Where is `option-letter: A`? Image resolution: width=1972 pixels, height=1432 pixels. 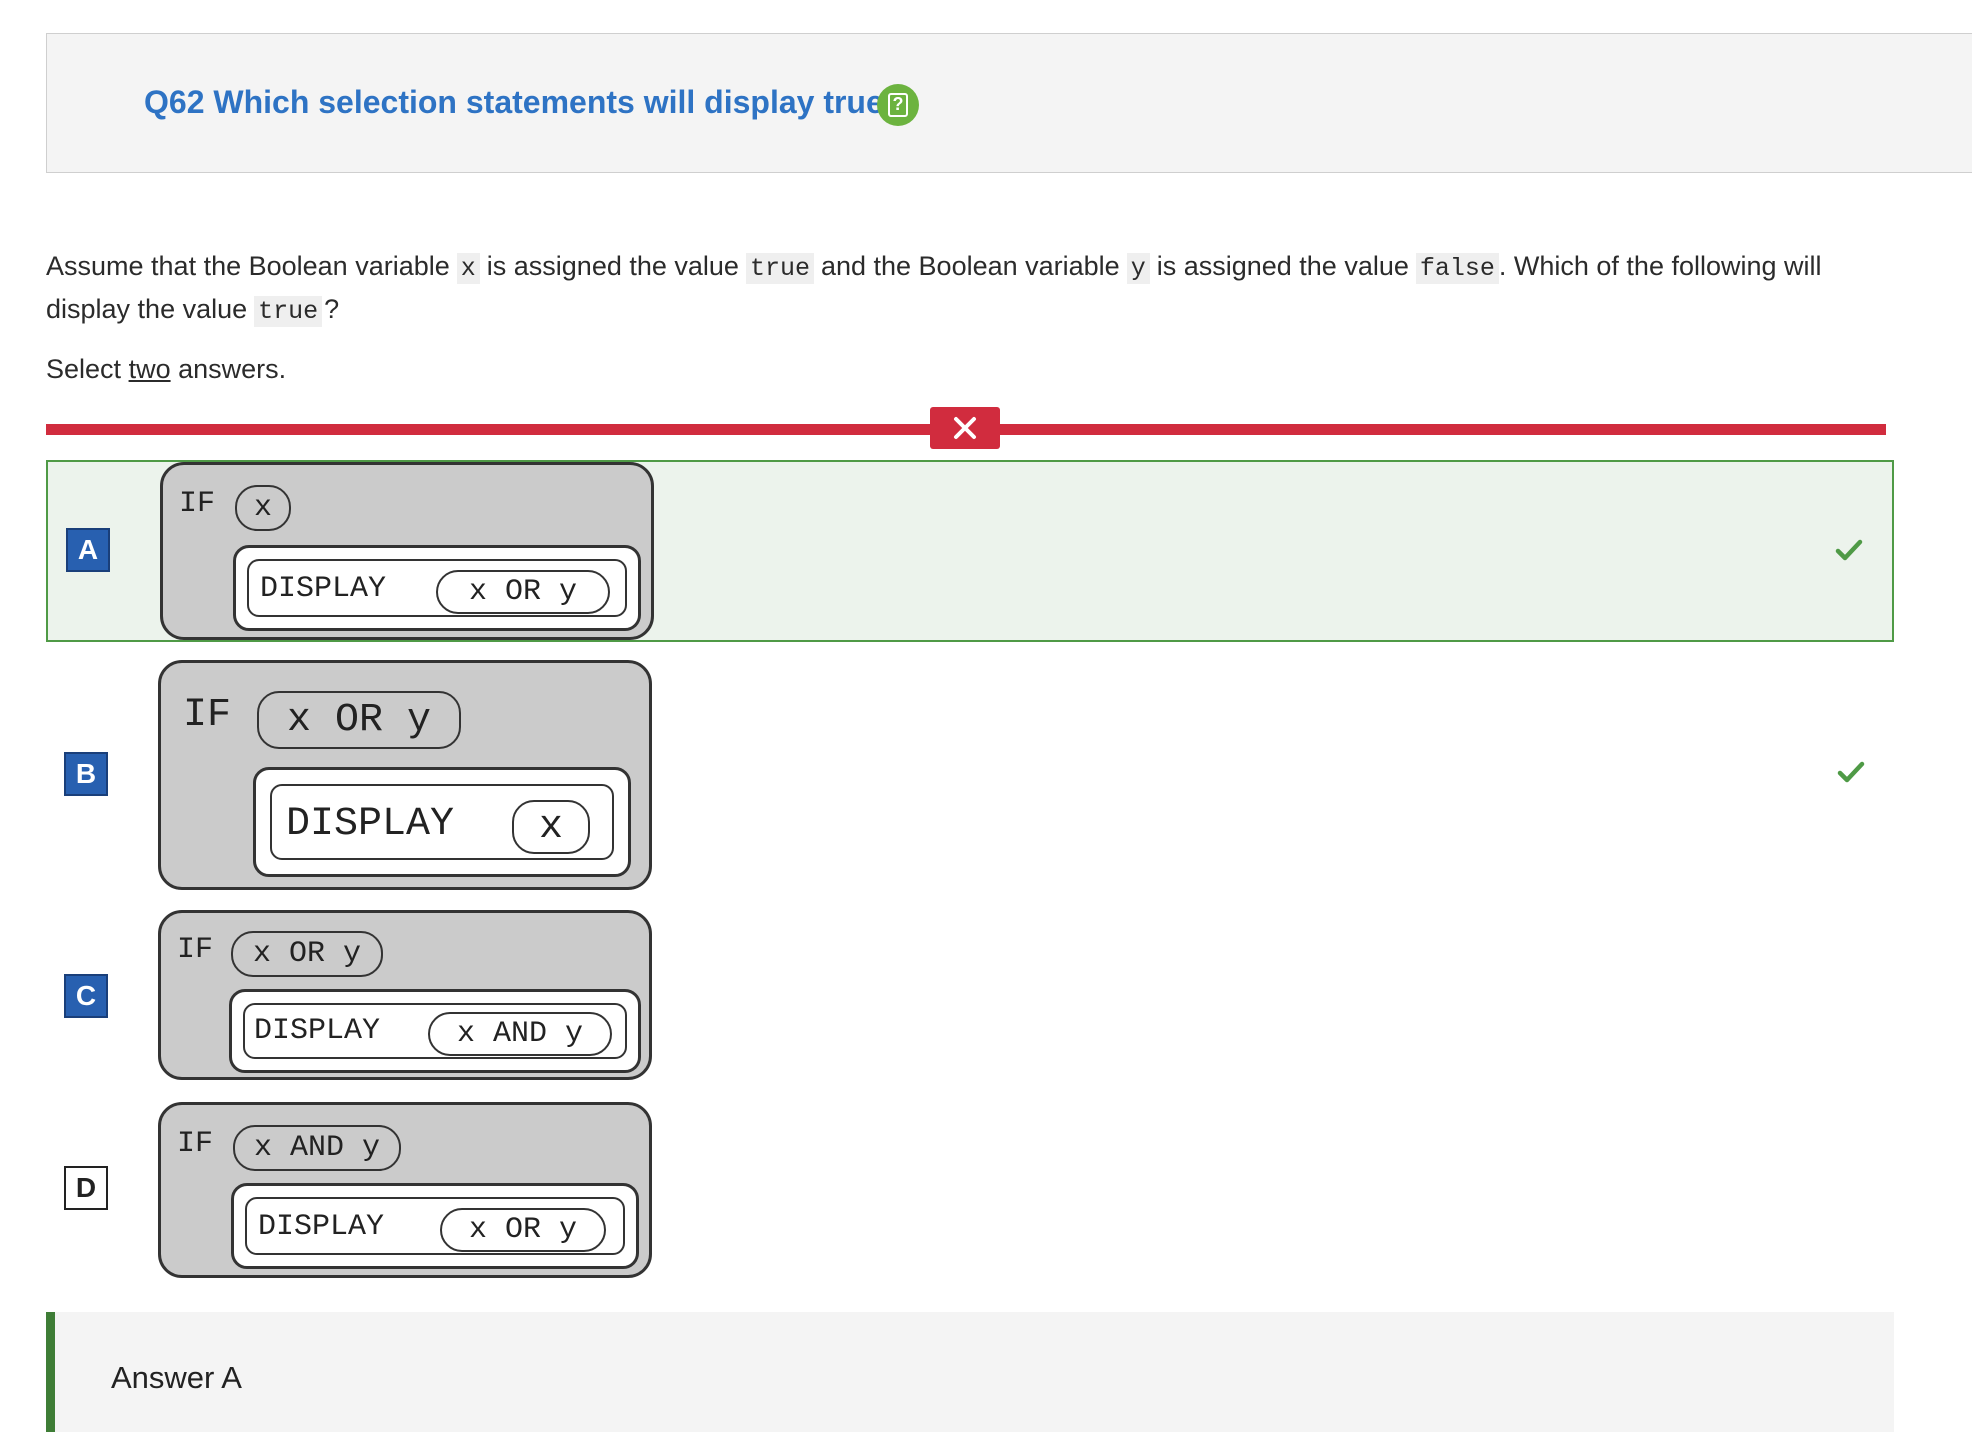 option-letter: A is located at coordinates (88, 550).